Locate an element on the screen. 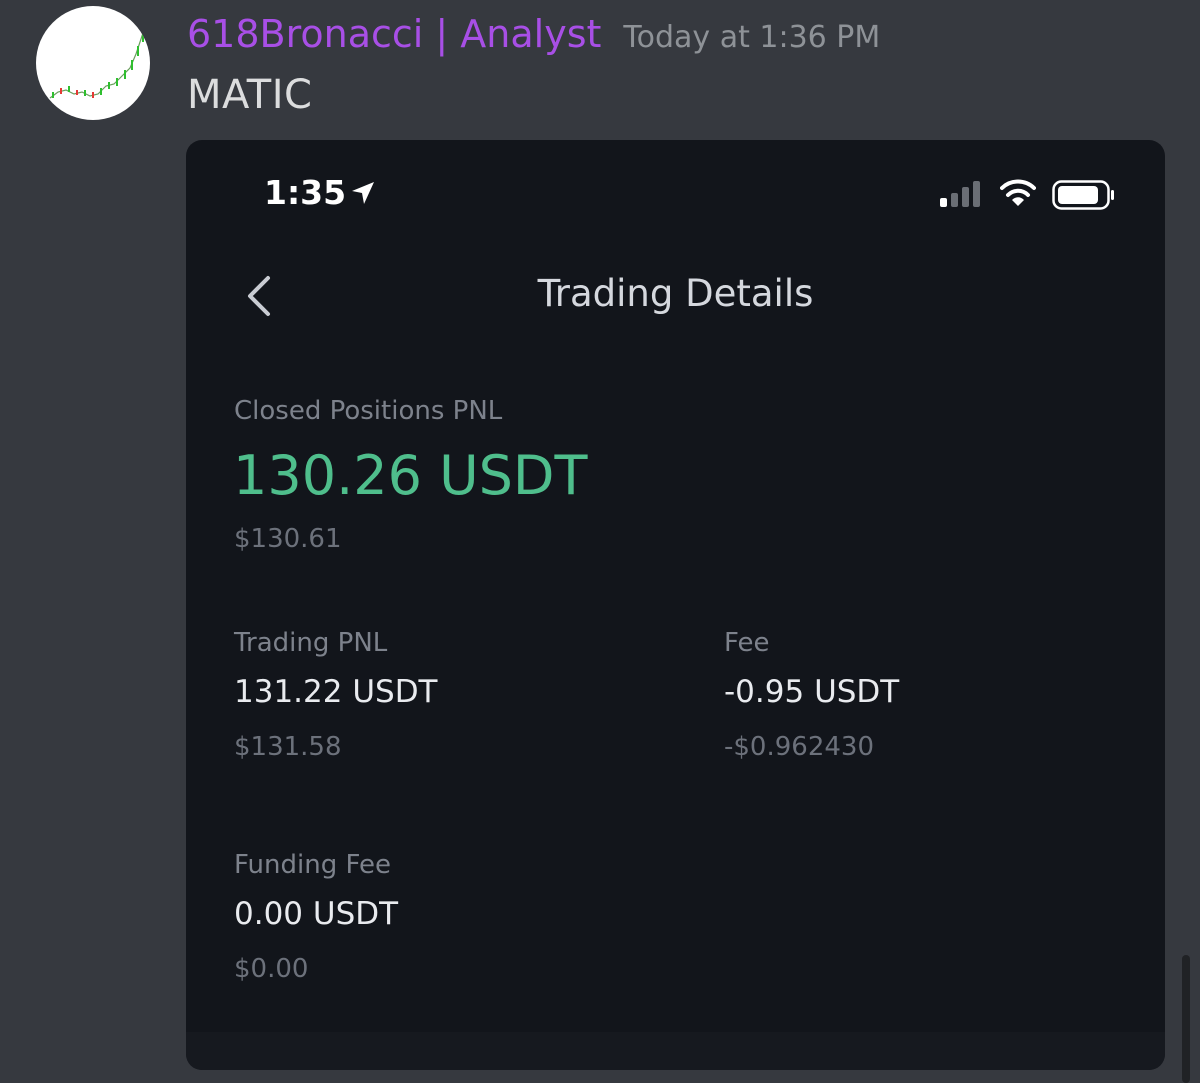  avatar is located at coordinates (93, 63).